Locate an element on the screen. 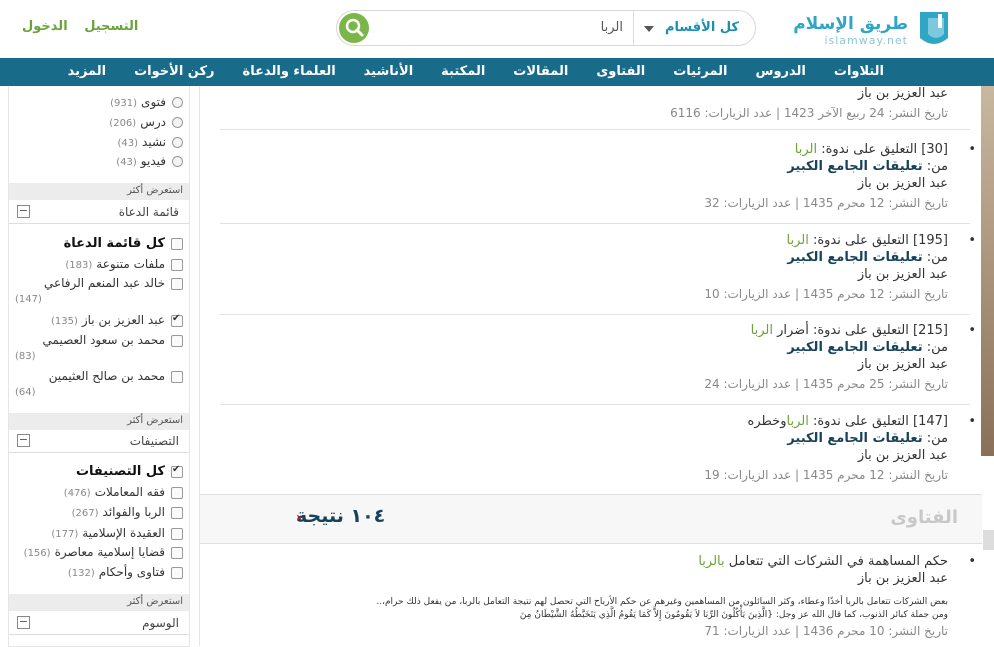  filter-label: خالد عبد المنعم الرفاعي is located at coordinates (104, 283).